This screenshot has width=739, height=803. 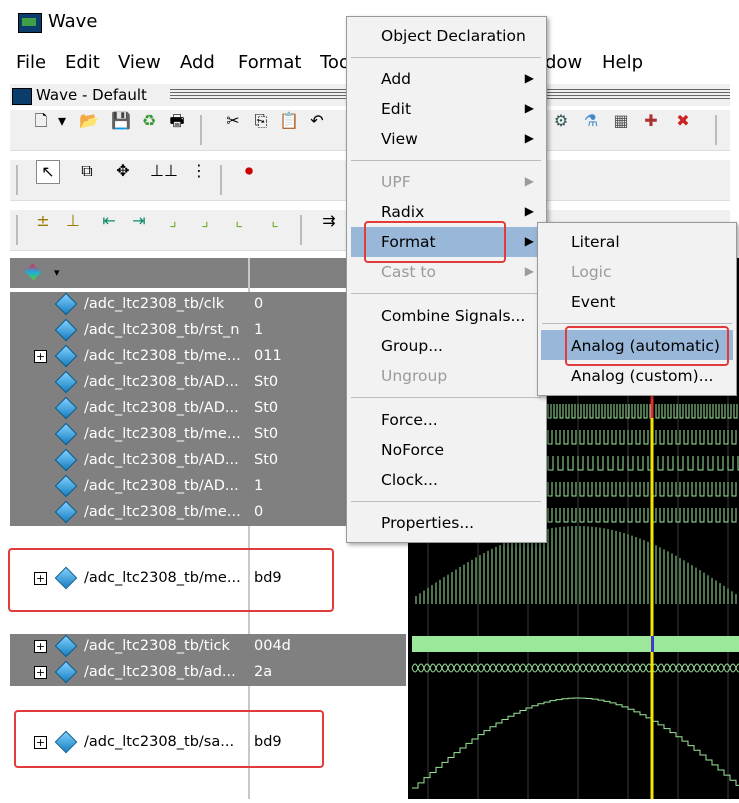 What do you see at coordinates (268, 356) in the screenshot?
I see `signal-value: 011` at bounding box center [268, 356].